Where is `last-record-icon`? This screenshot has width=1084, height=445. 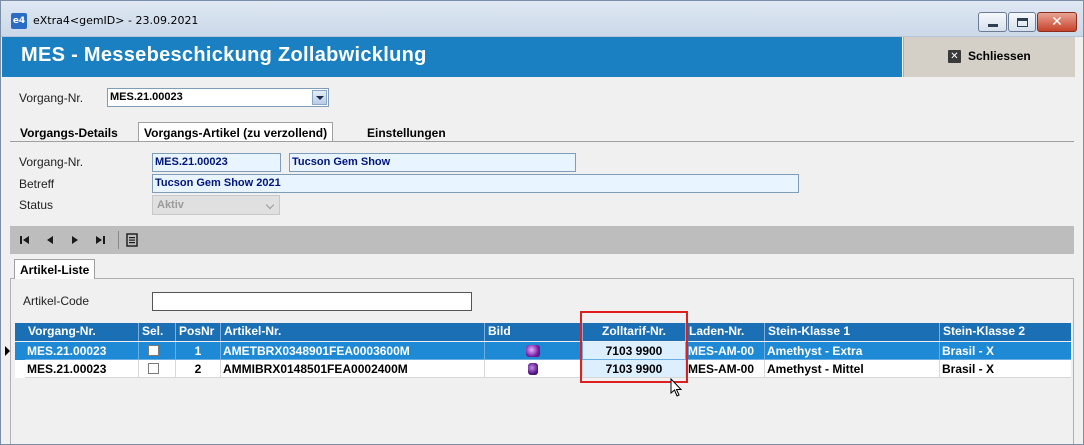 last-record-icon is located at coordinates (100, 240).